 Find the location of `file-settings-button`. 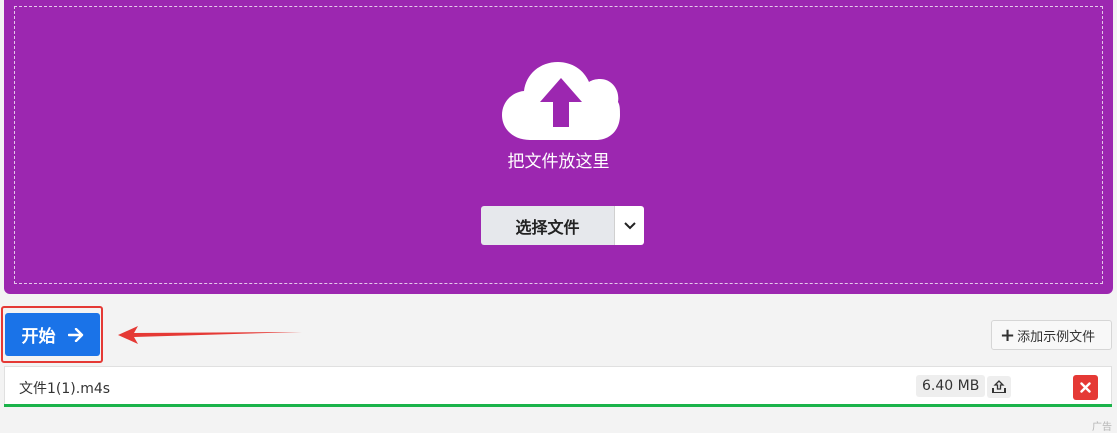

file-settings-button is located at coordinates (999, 387).